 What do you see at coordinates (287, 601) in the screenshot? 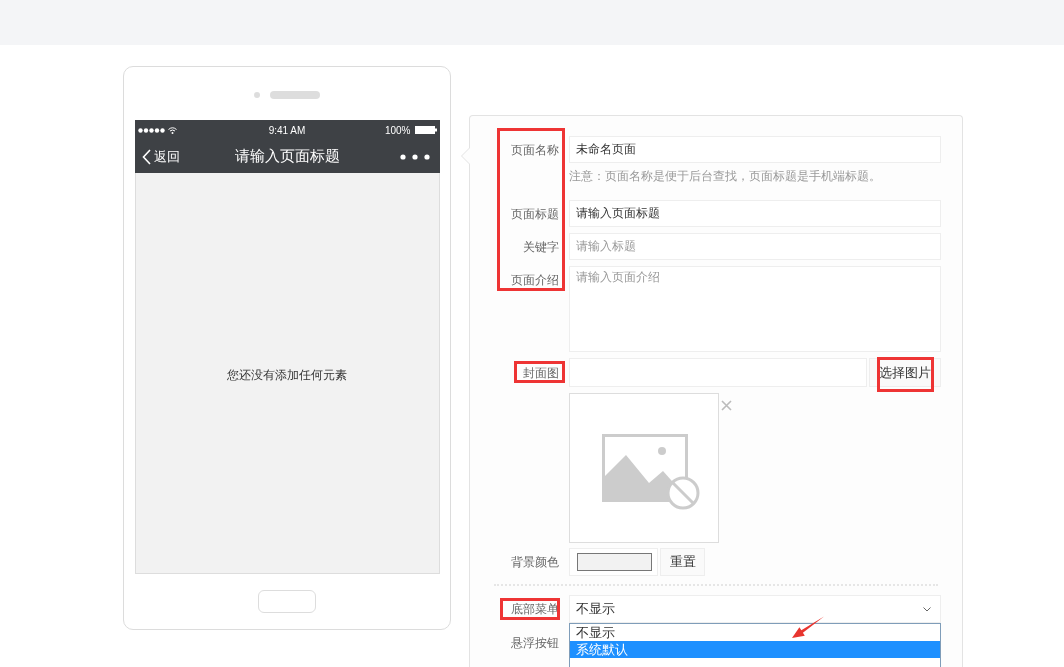
I see `home-button-drawing` at bounding box center [287, 601].